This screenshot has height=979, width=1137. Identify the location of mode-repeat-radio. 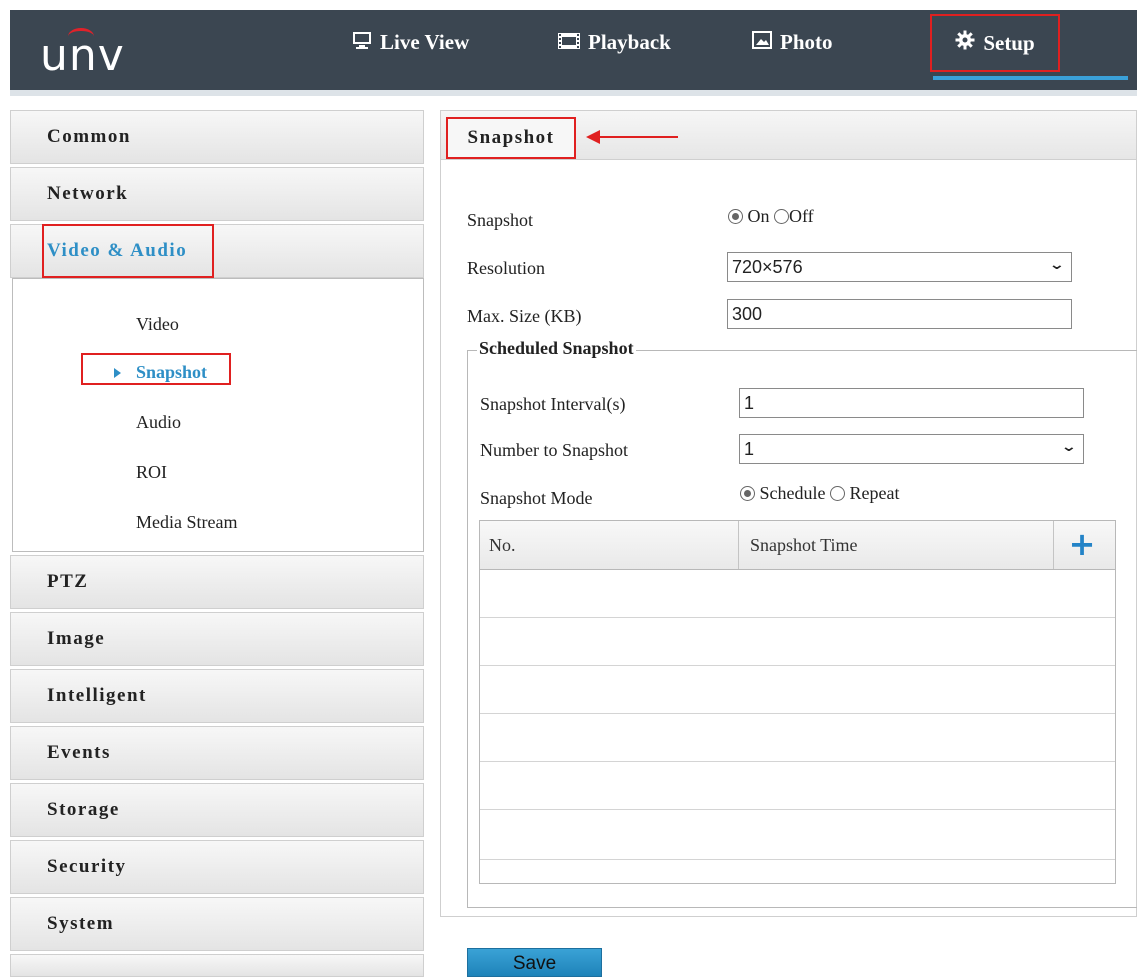
(837, 493).